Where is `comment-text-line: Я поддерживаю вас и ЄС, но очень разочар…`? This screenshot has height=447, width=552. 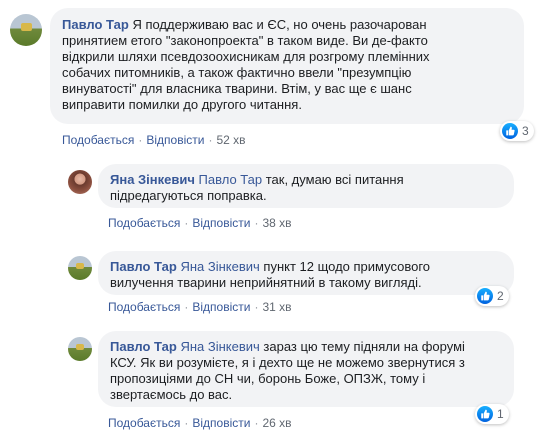
comment-text-line: Я поддерживаю вас и ЄС, но очень разочар… is located at coordinates (279, 24).